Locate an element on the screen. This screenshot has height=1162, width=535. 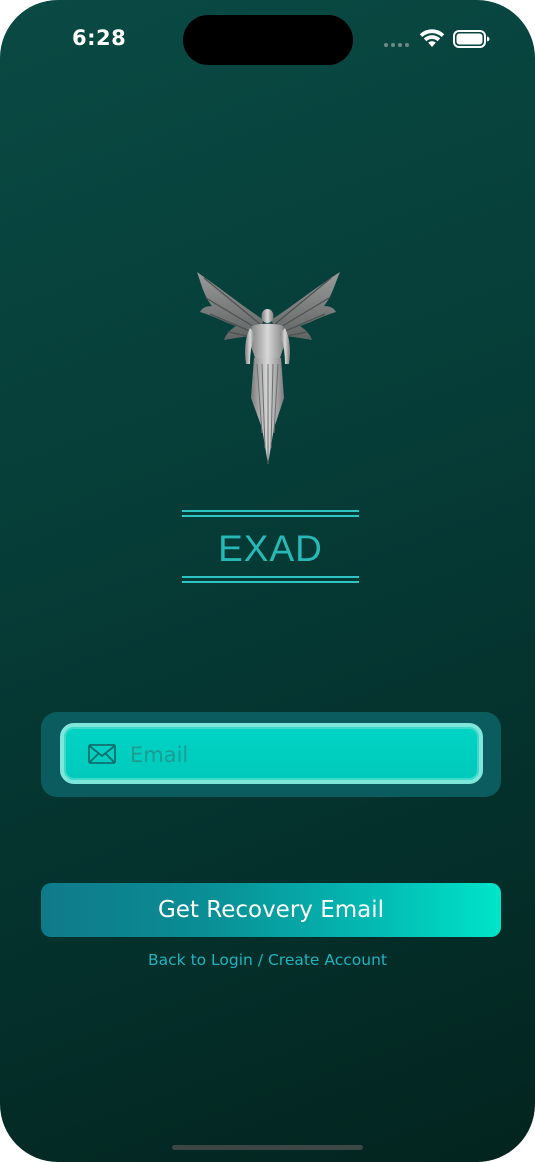
get-recovery-email-button: Get Recovery Email is located at coordinates (271, 910).